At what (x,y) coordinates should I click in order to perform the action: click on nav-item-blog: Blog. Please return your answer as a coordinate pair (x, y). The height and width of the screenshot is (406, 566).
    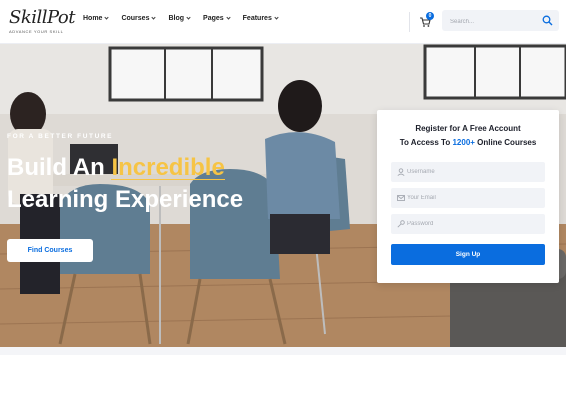
    Looking at the image, I should click on (179, 18).